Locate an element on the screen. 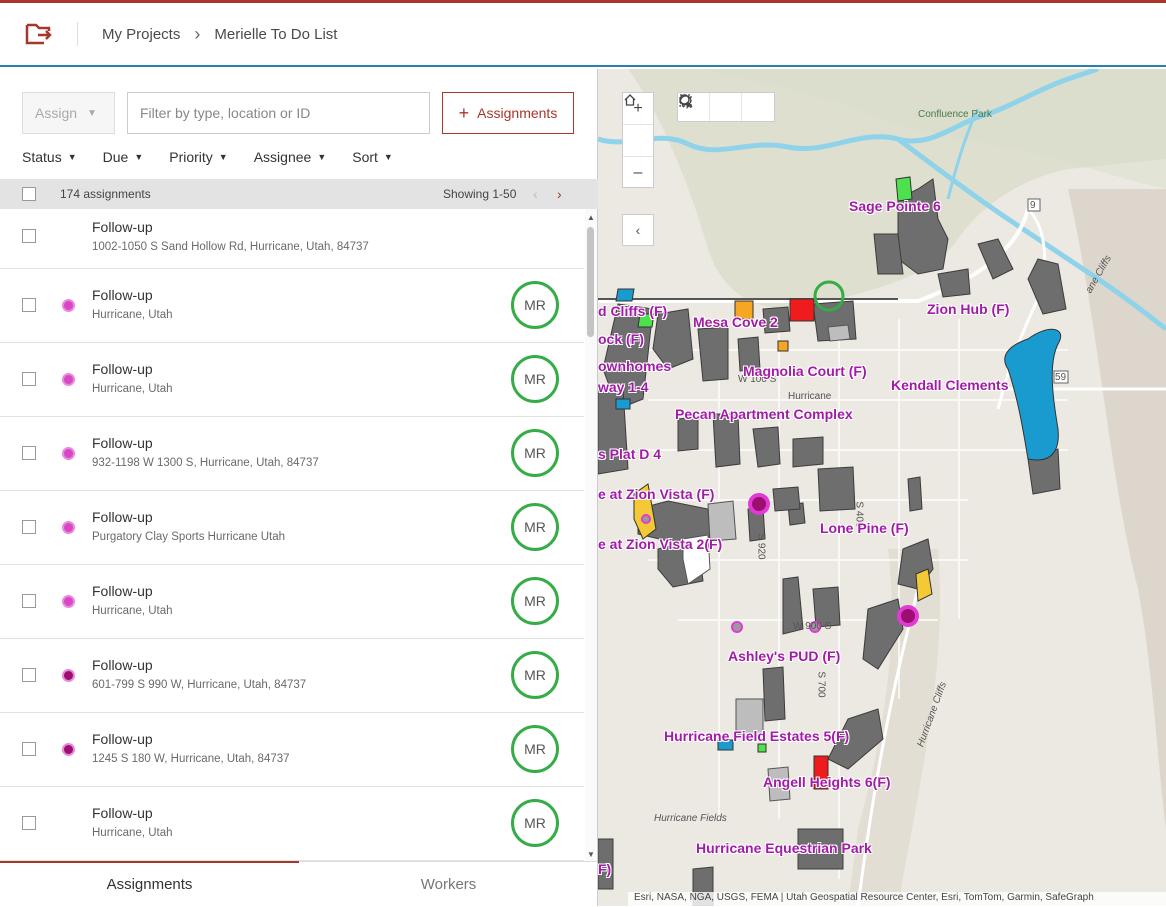 The image size is (1166, 907). assign-dropdown: Assign ▼ is located at coordinates (68, 113).